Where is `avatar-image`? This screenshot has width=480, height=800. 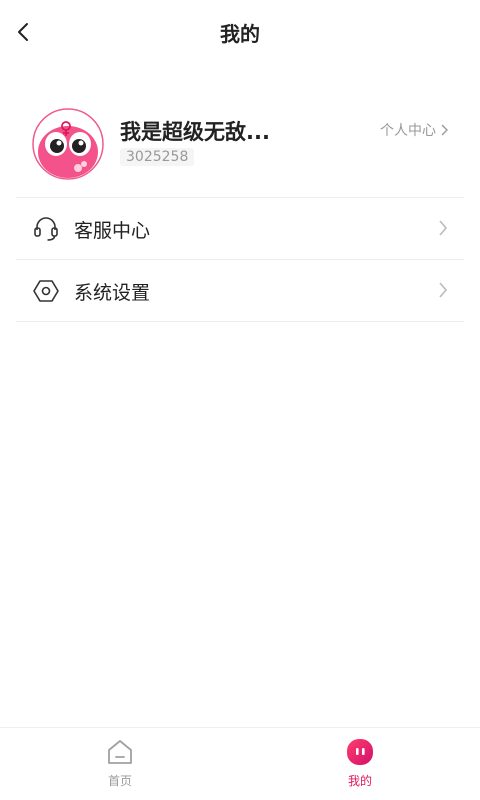
avatar-image is located at coordinates (68, 144).